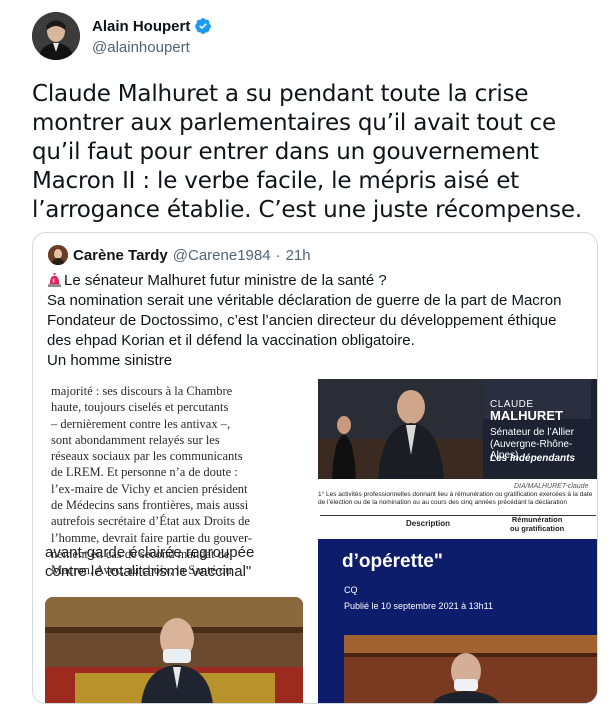  I want to click on quoted-author-avatar, so click(58, 255).